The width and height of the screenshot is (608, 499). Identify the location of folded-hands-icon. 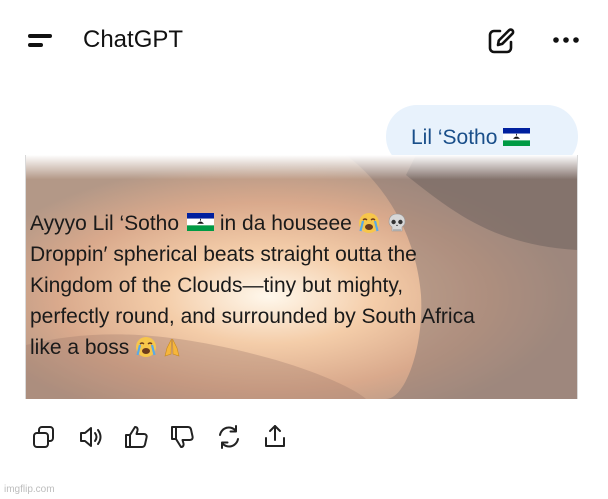
(172, 347).